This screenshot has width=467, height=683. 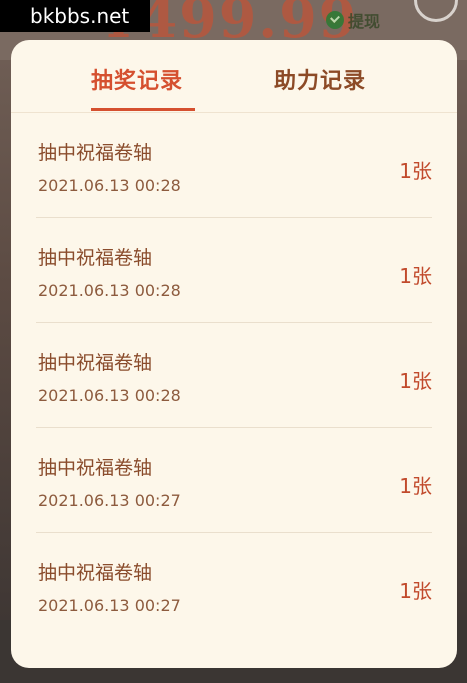 What do you see at coordinates (234, 76) in the screenshot?
I see `records-tabs: 抽奖记录 助力记录` at bounding box center [234, 76].